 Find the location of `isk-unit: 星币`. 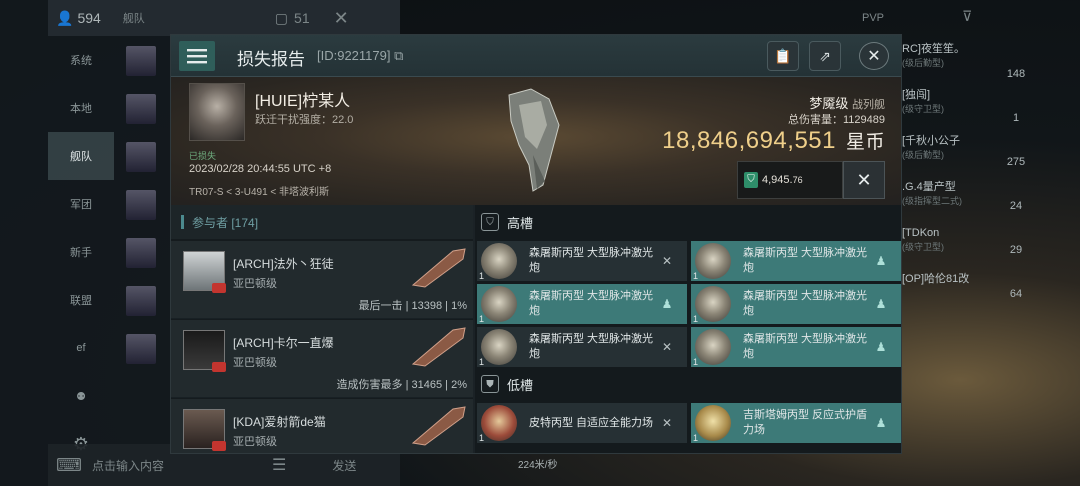

isk-unit: 星币 is located at coordinates (865, 142).